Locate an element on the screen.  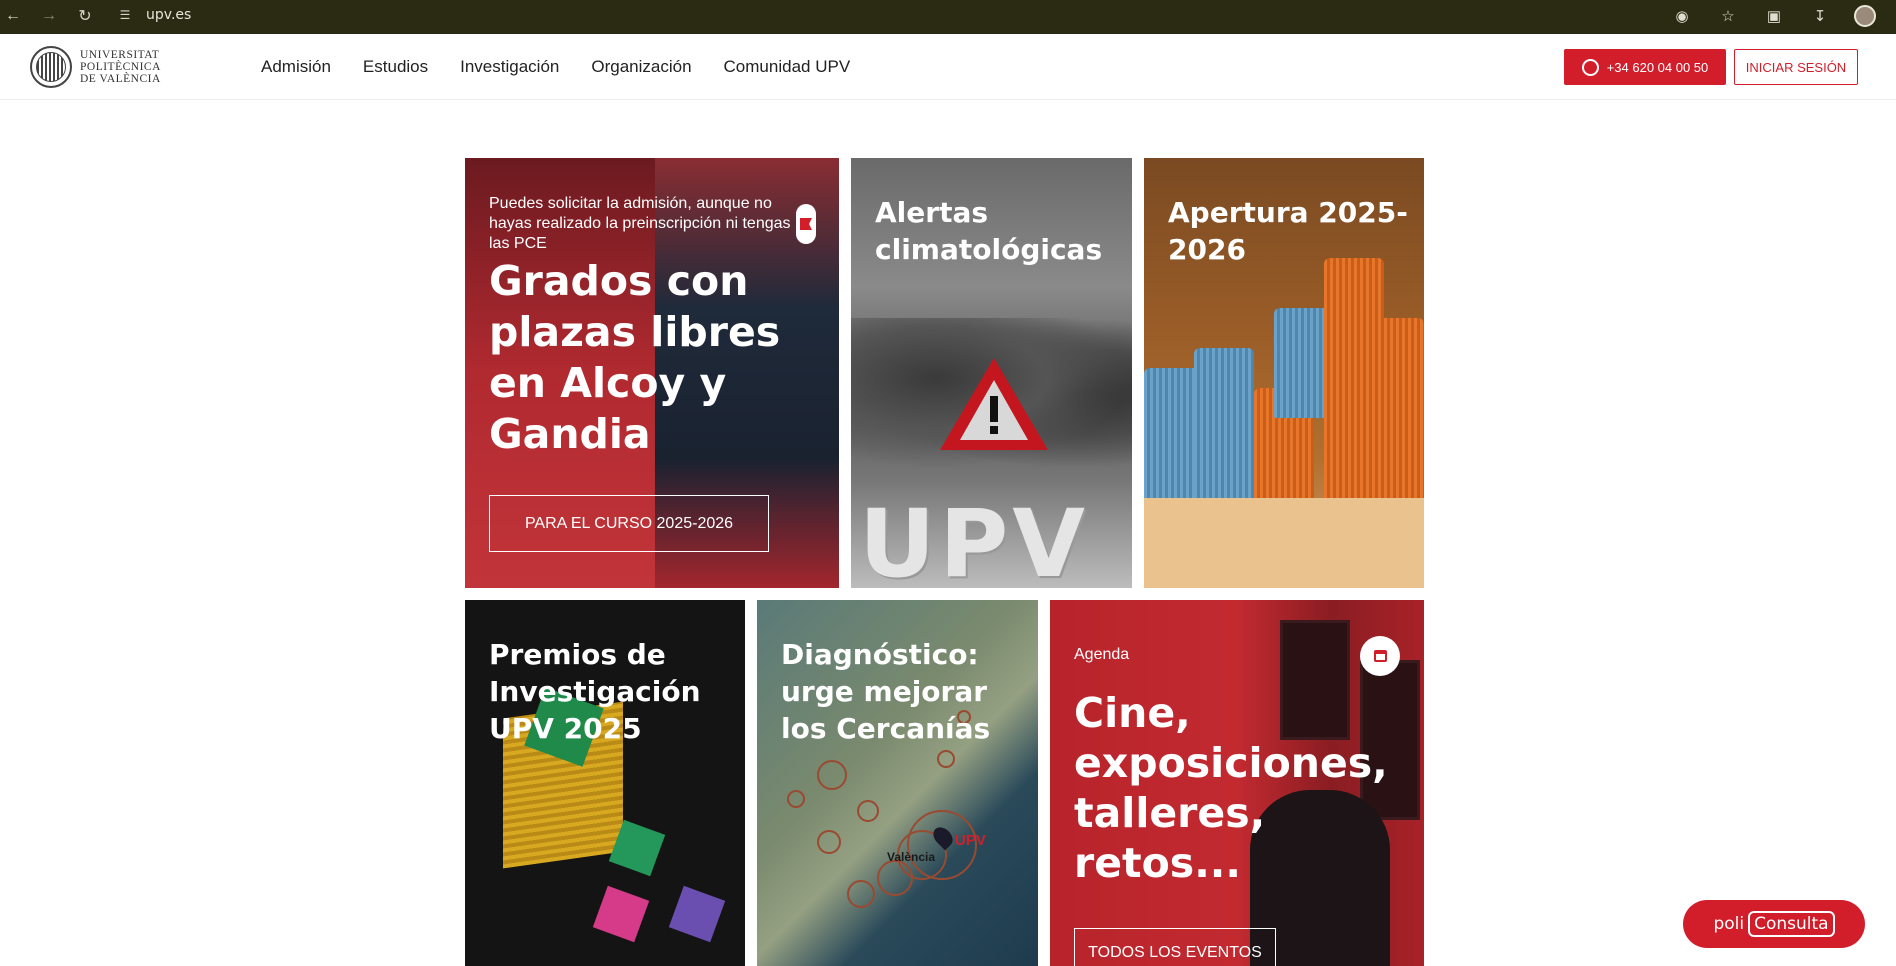
logo-line-2: POLITÈCNICA is located at coordinates (120, 67).